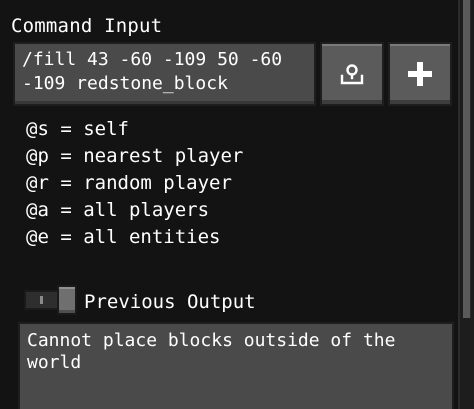 Image resolution: width=474 pixels, height=409 pixels. I want to click on selector-self: @s = self, so click(77, 129).